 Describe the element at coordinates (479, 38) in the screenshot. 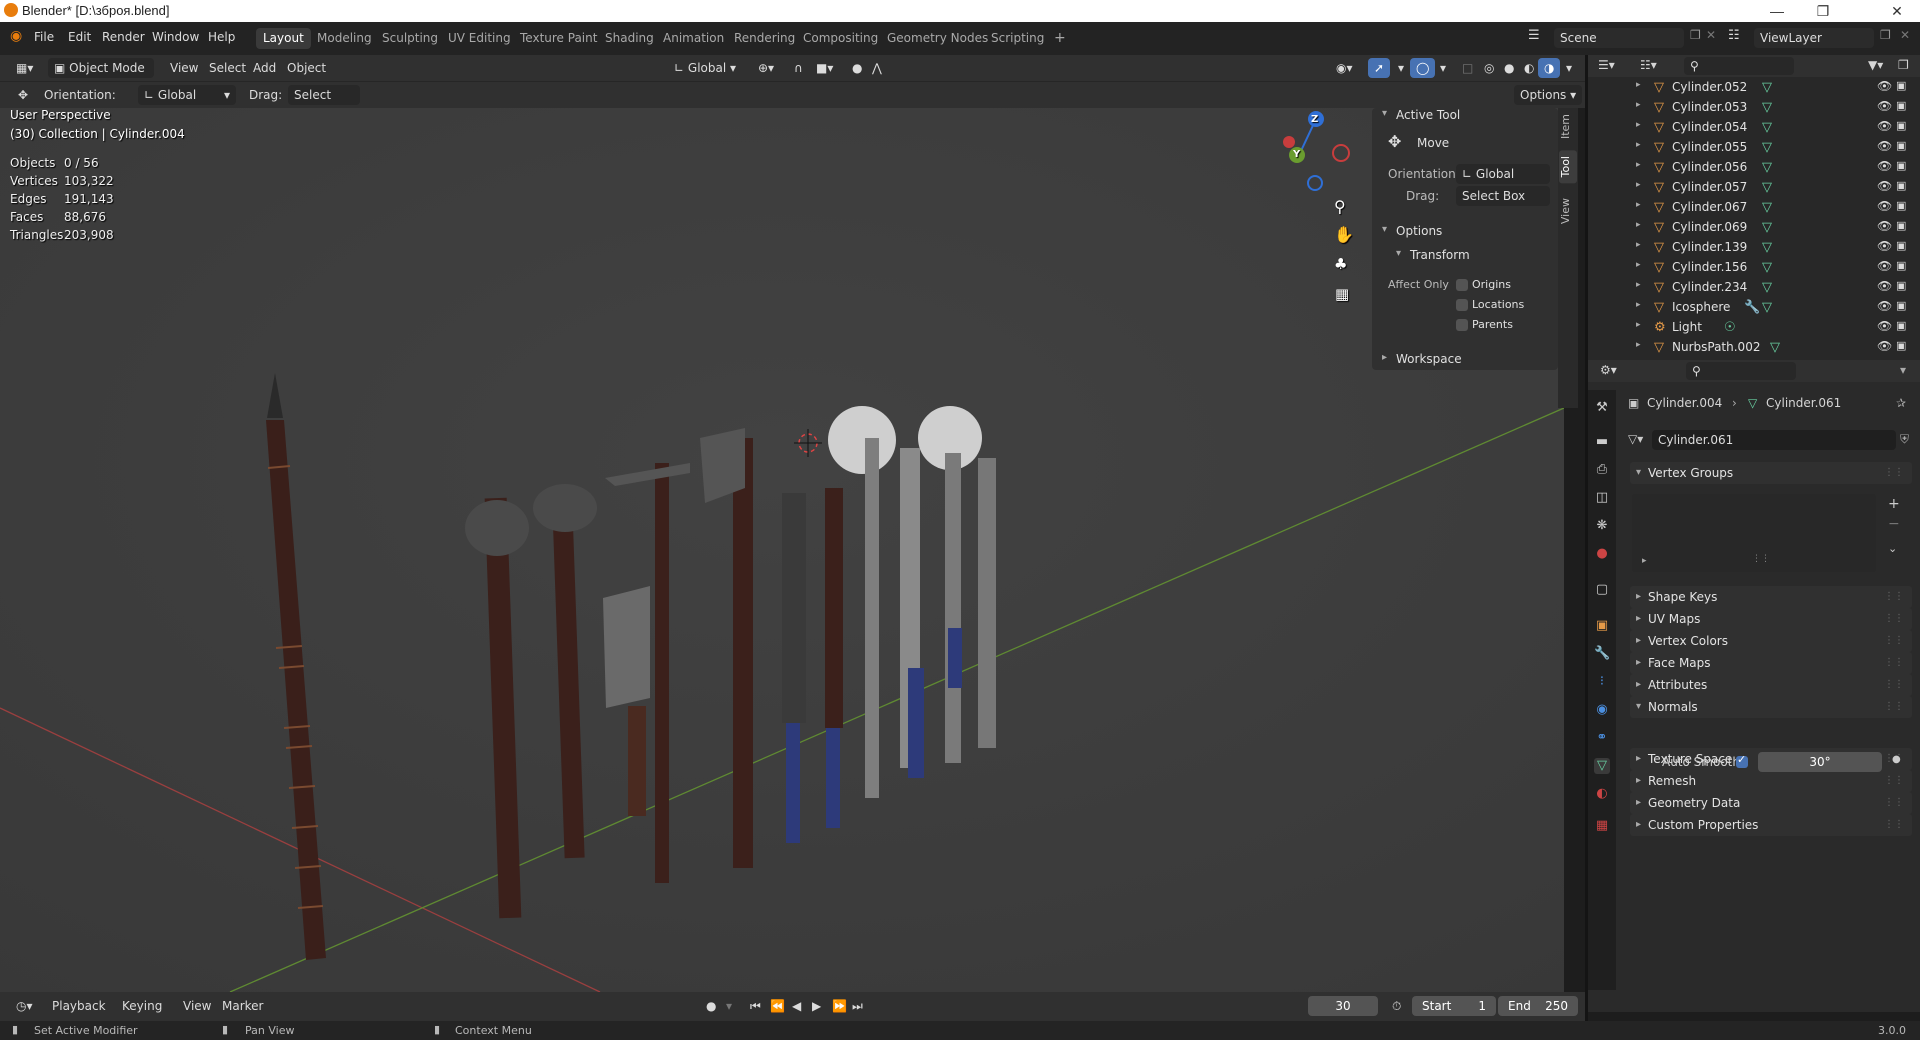

I see `tab-uv-editing: UV Editing` at that location.